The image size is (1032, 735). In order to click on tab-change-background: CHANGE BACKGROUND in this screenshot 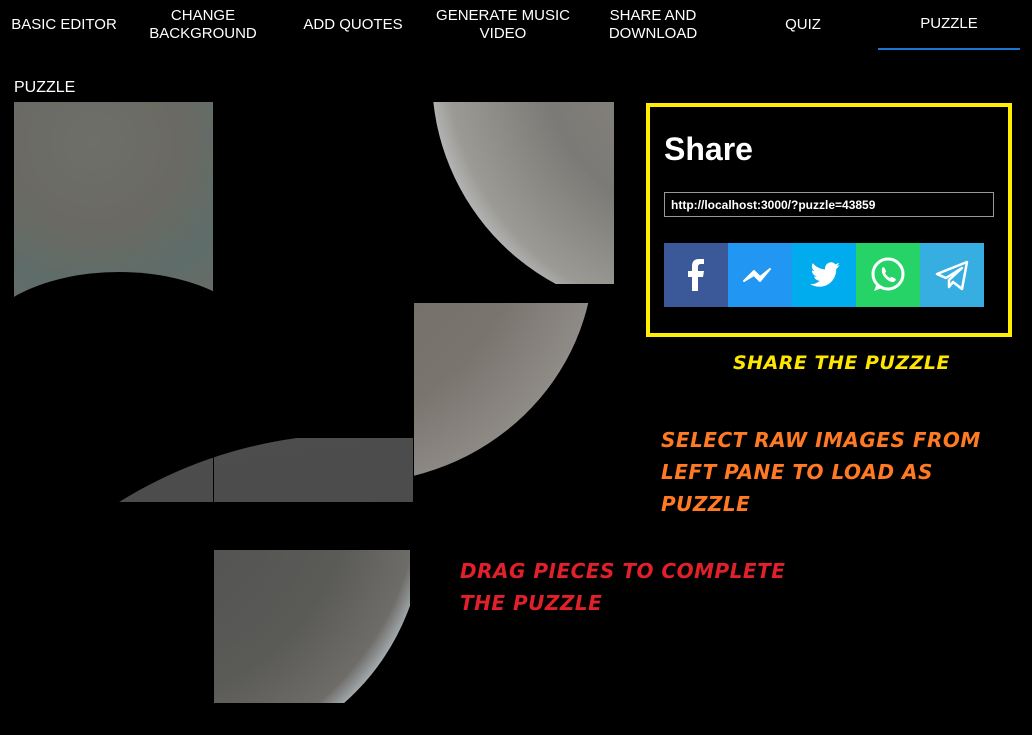, I will do `click(203, 25)`.